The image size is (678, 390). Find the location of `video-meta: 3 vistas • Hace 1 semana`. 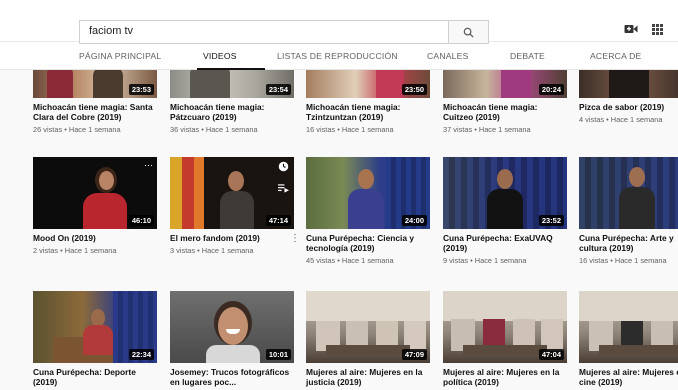

video-meta: 3 vistas • Hace 1 semana is located at coordinates (212, 250).